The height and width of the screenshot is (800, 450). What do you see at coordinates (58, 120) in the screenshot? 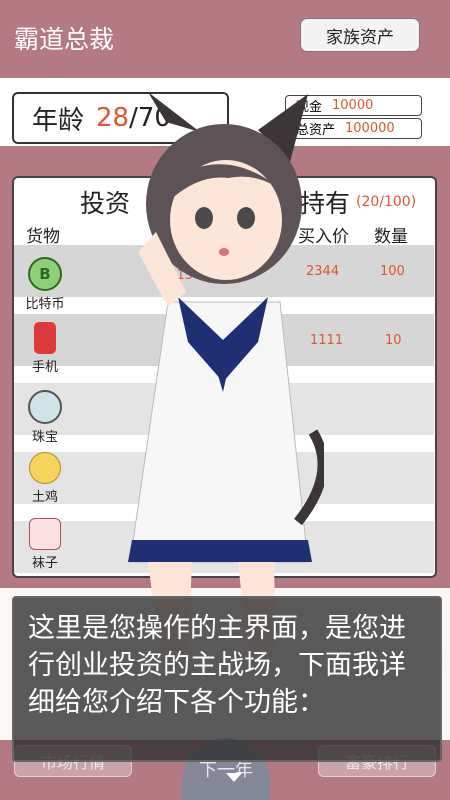
I see `age-label: 年龄` at bounding box center [58, 120].